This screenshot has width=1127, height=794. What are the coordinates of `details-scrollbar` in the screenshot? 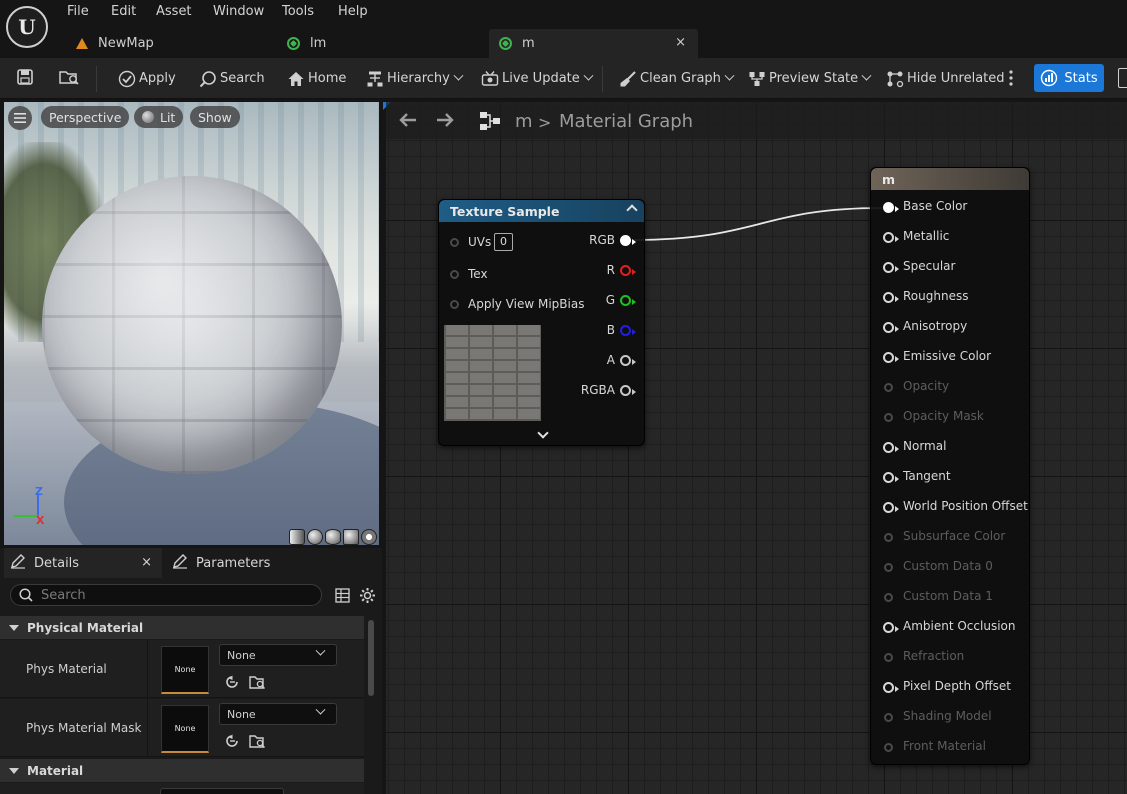 It's located at (371, 658).